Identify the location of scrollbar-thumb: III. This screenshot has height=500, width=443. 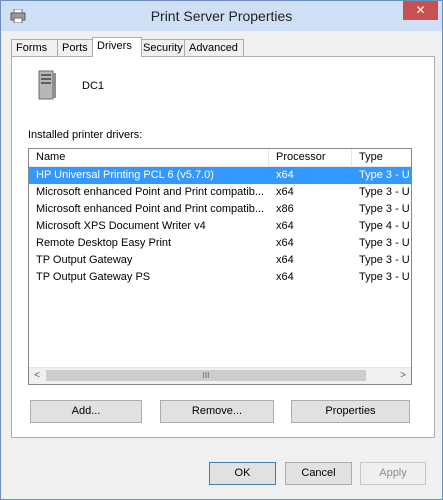
(206, 375).